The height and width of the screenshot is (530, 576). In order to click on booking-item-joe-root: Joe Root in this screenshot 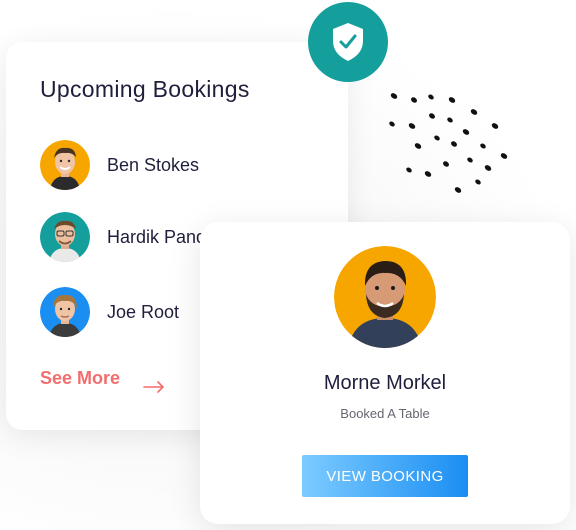, I will do `click(109, 312)`.